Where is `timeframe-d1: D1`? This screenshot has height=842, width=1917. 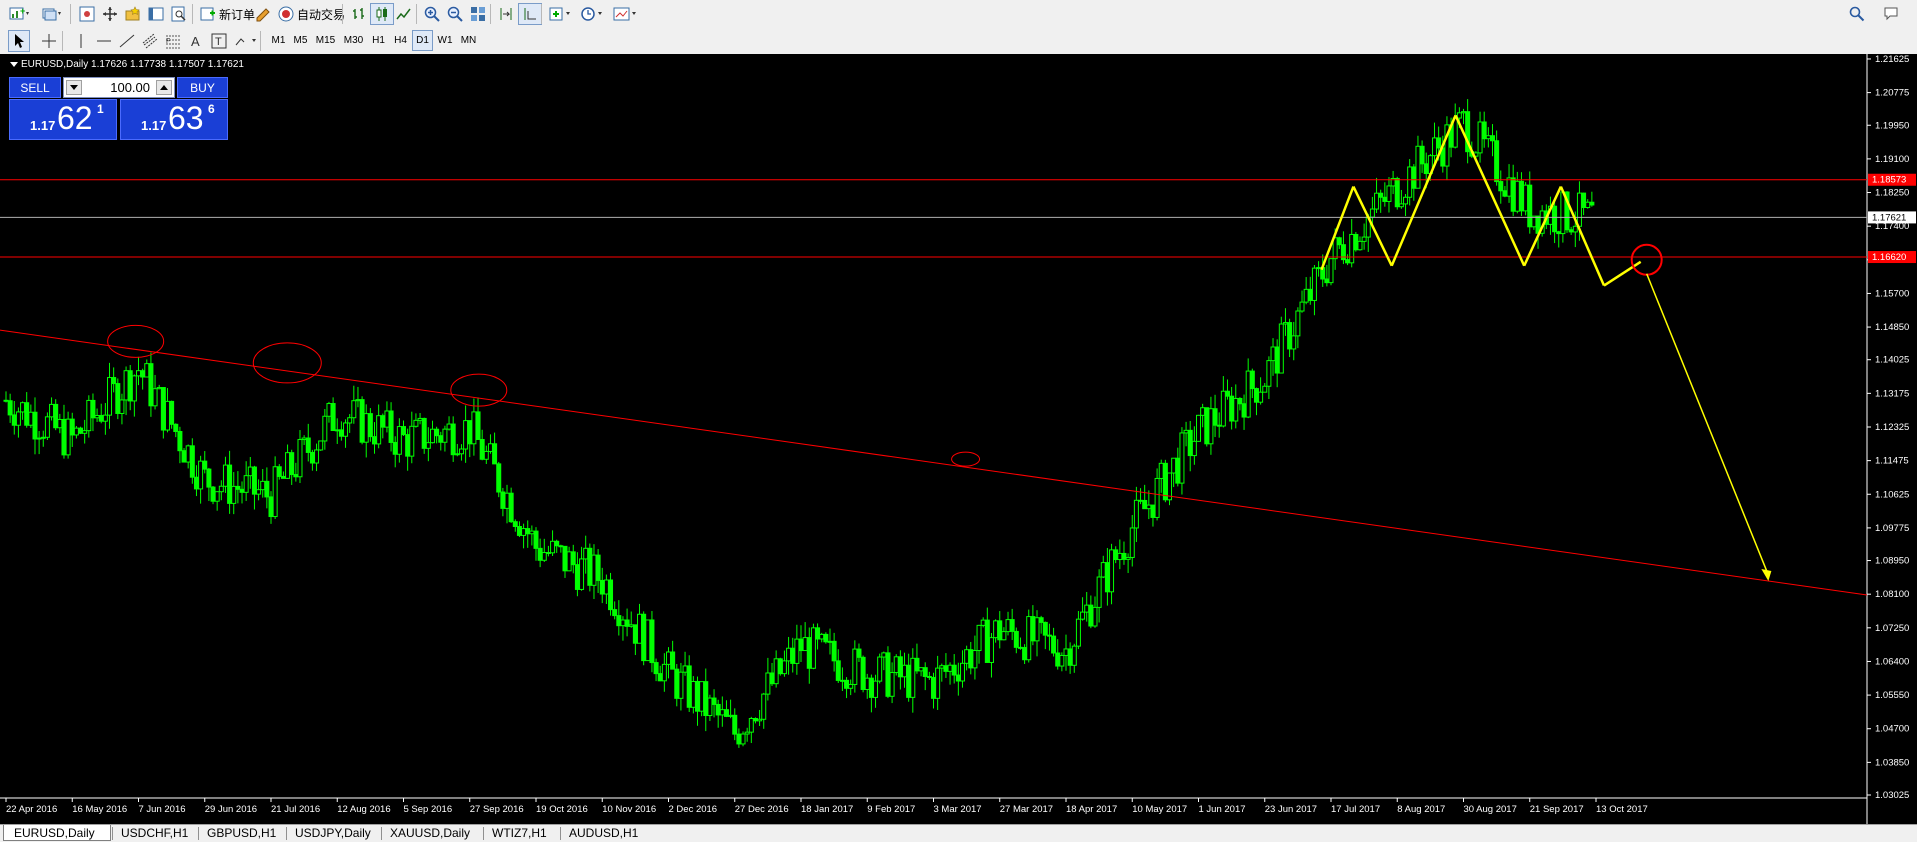
timeframe-d1: D1 is located at coordinates (422, 40).